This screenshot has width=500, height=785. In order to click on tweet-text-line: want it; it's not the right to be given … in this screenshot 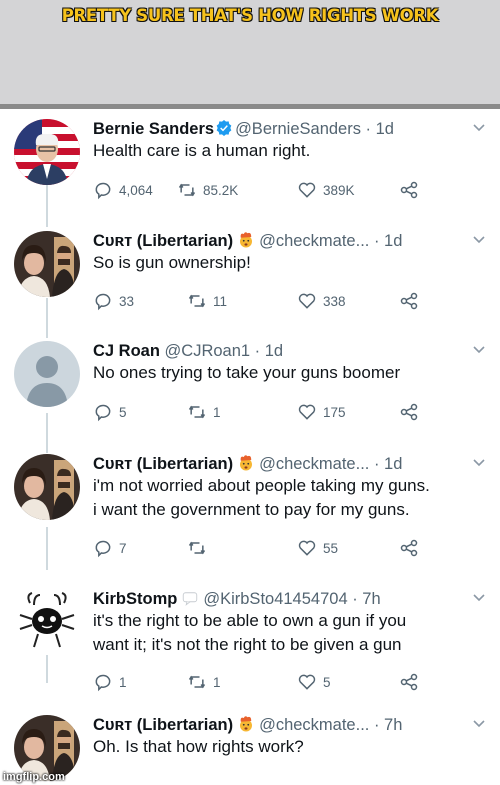, I will do `click(247, 644)`.